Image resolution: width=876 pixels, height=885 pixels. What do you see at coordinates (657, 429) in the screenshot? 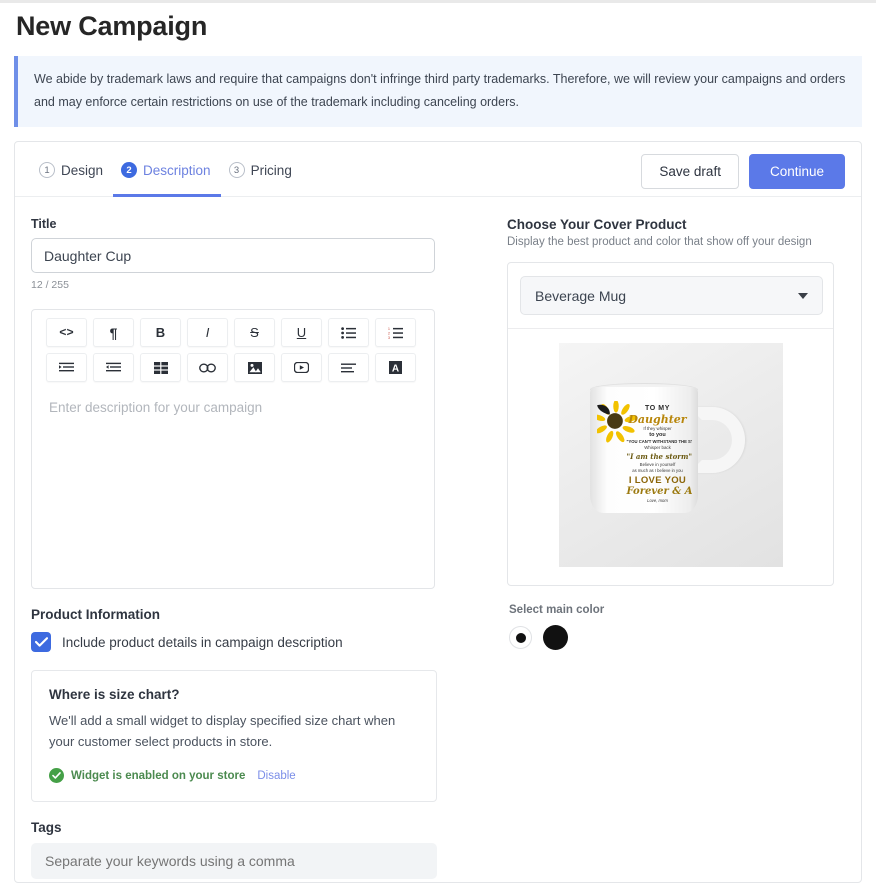
I see `design-line-1: If they whisper` at bounding box center [657, 429].